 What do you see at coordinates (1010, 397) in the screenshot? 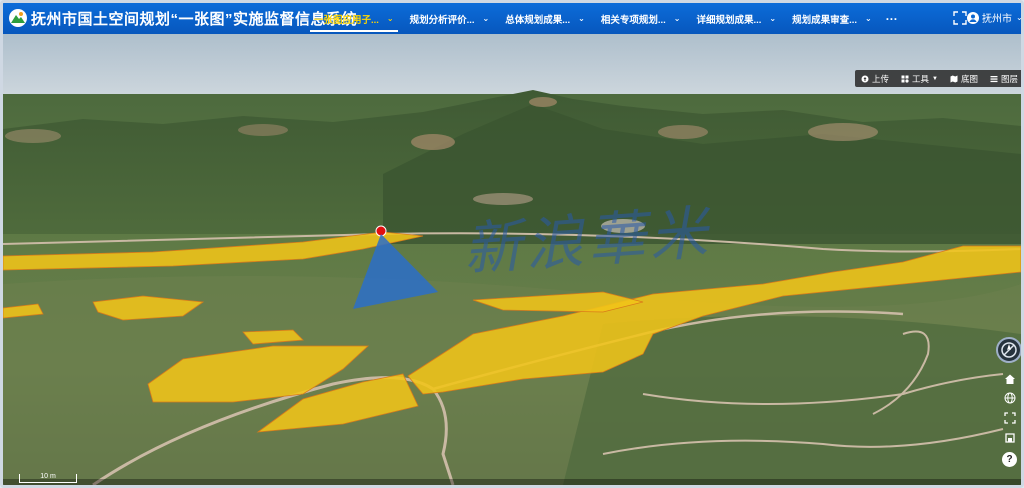
I see `globe-icon` at bounding box center [1010, 397].